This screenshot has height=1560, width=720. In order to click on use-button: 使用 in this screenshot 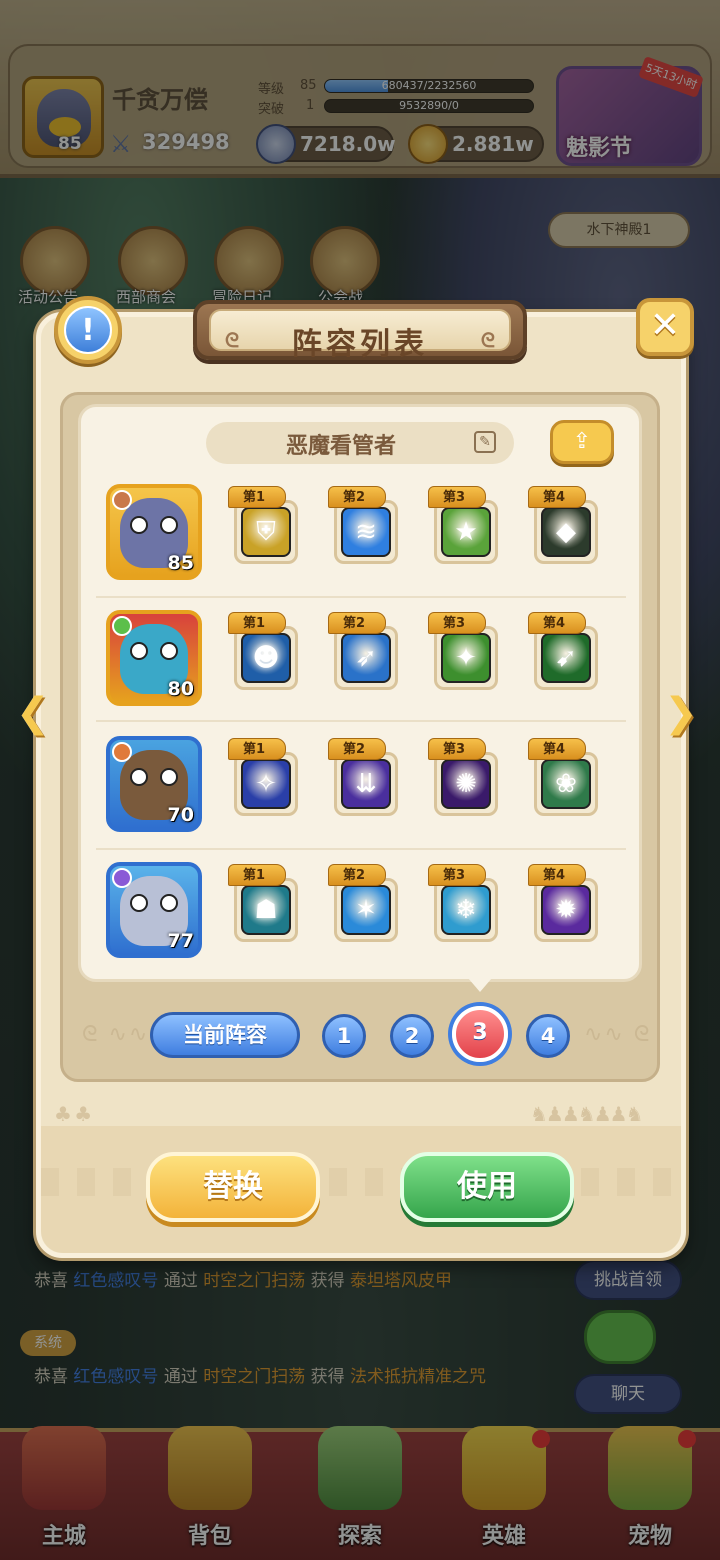, I will do `click(487, 1187)`.